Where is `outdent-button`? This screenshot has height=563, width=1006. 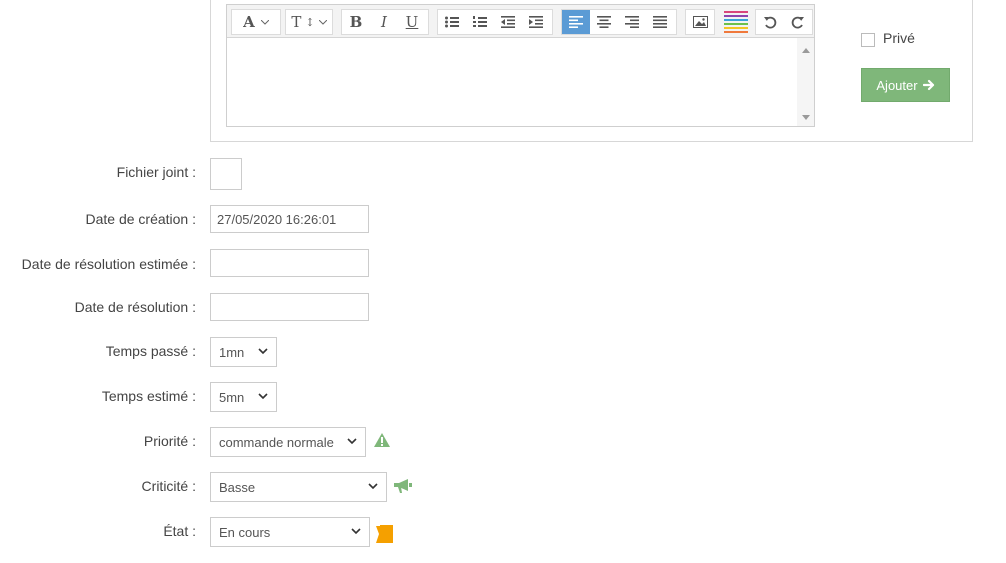 outdent-button is located at coordinates (508, 22).